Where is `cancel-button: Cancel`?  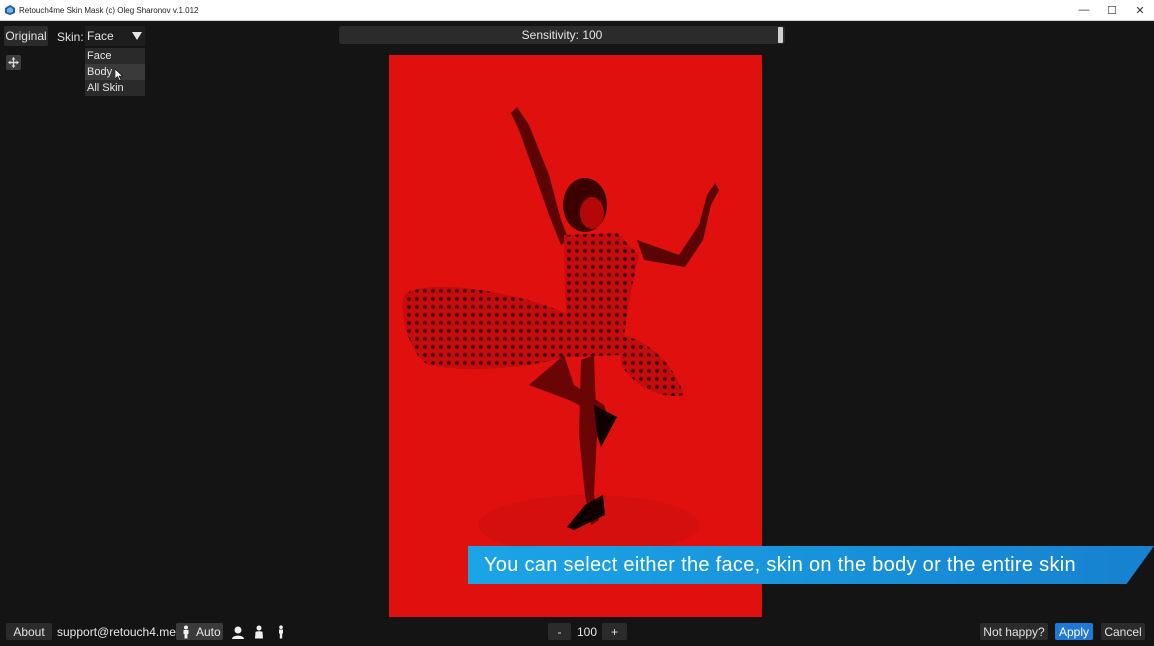
cancel-button: Cancel is located at coordinates (1123, 631).